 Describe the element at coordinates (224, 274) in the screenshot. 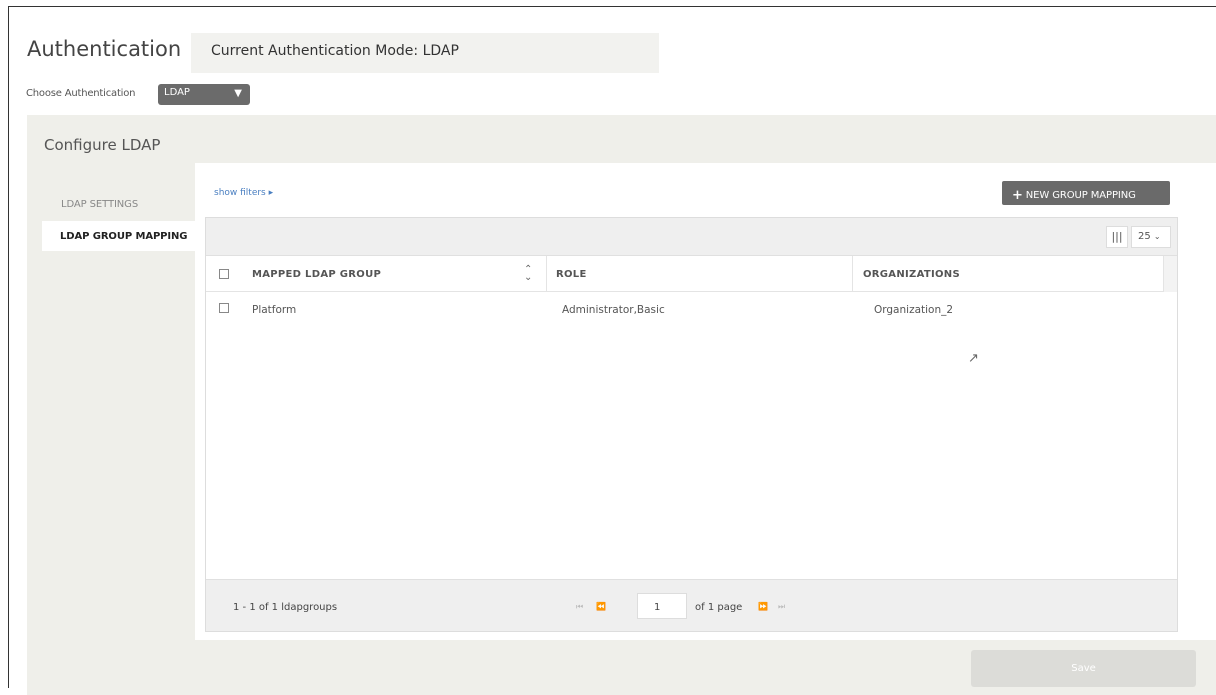

I see `select-all-checkbox` at that location.